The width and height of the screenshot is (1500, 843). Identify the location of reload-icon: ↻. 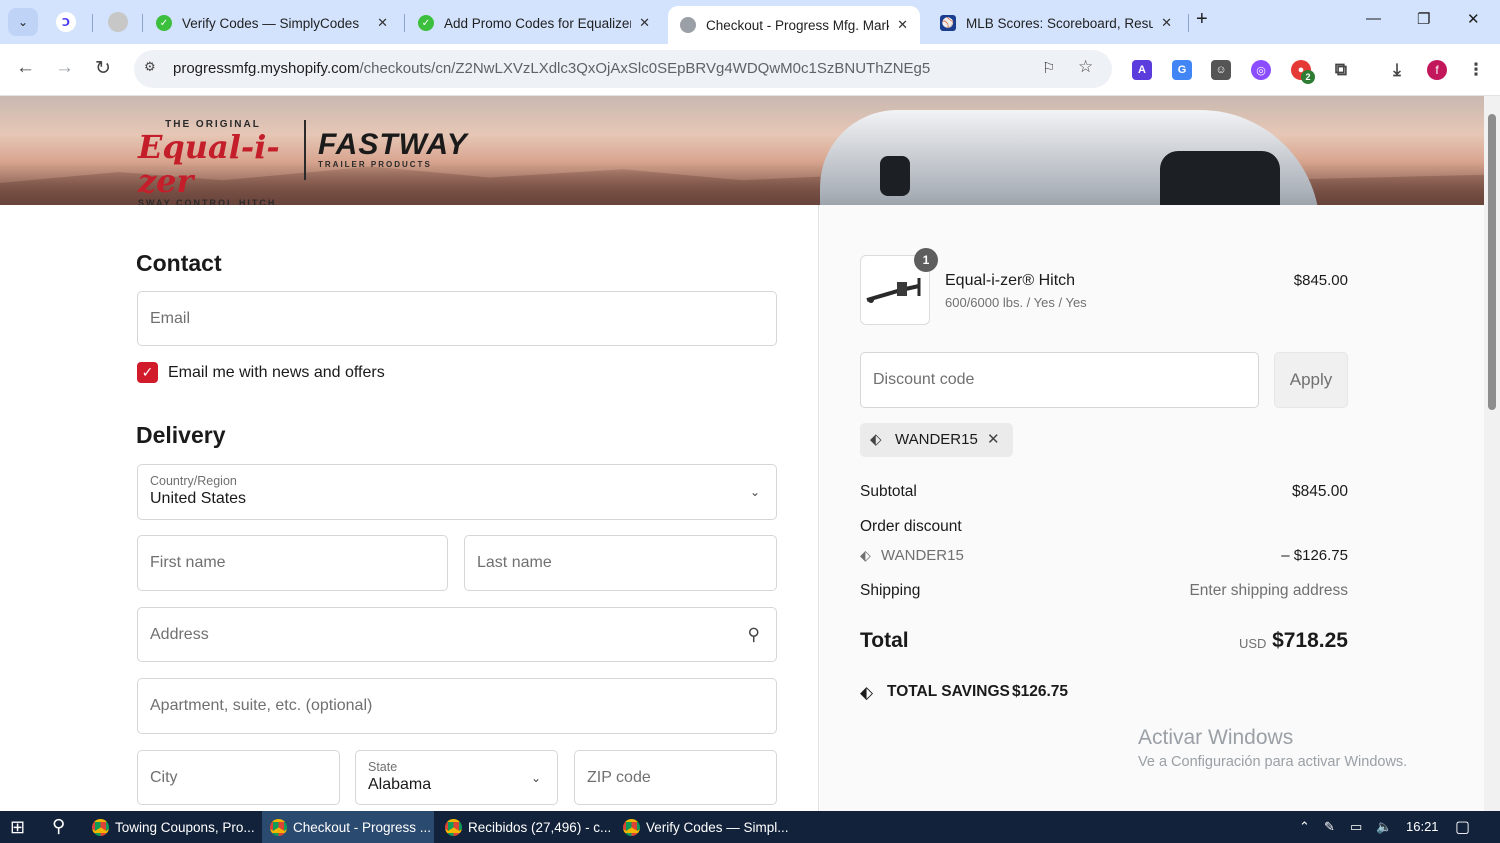
(103, 68).